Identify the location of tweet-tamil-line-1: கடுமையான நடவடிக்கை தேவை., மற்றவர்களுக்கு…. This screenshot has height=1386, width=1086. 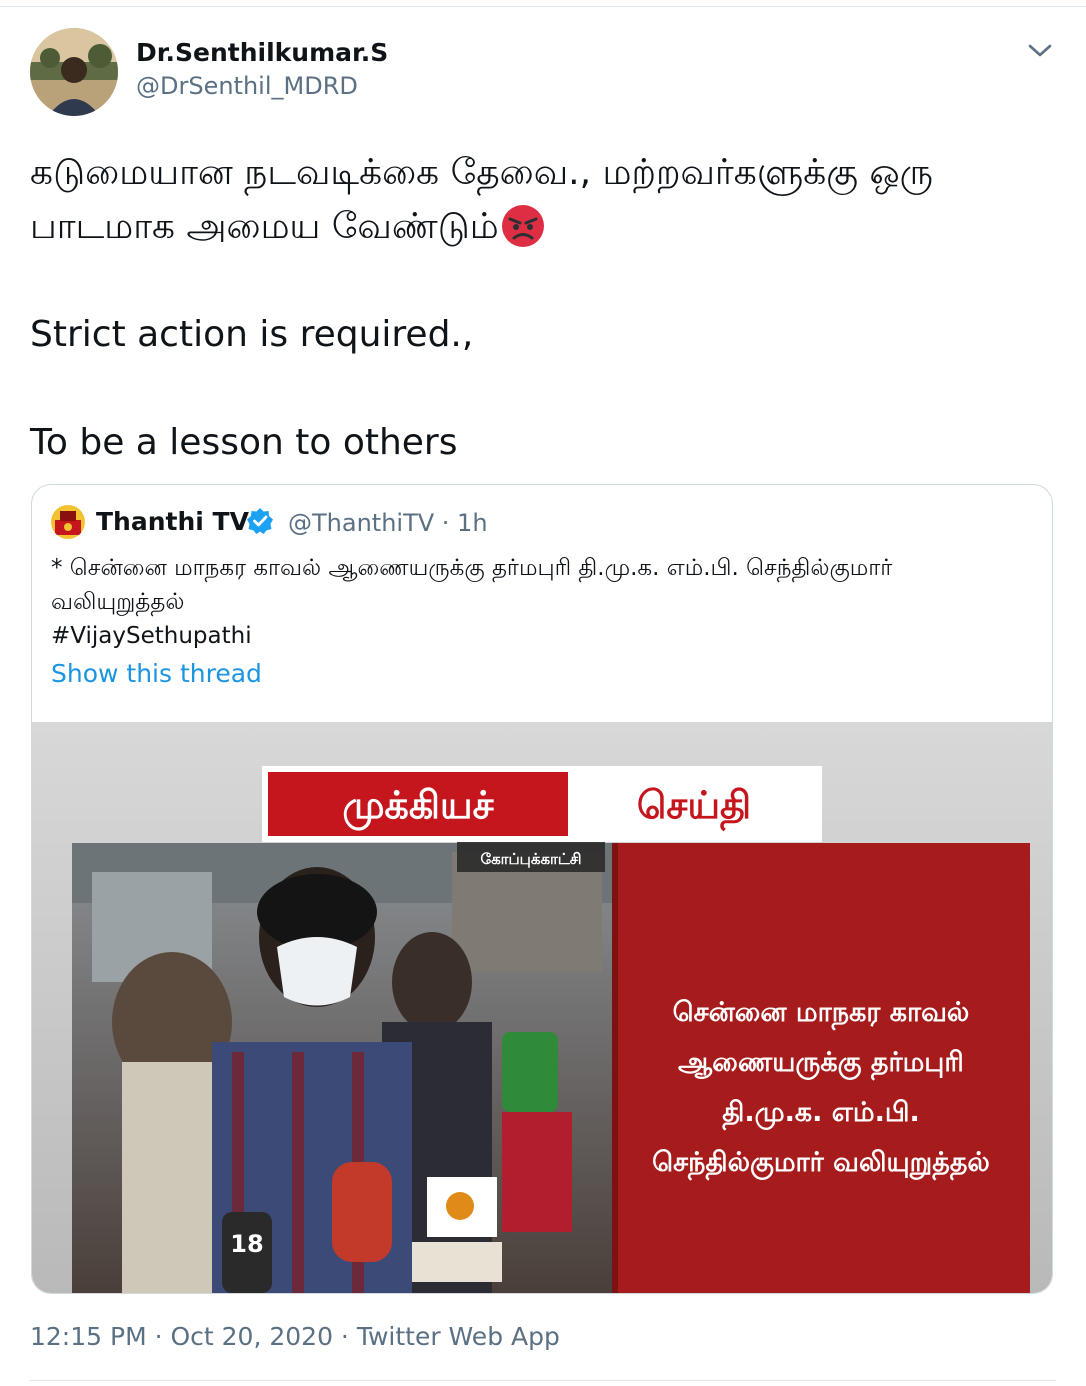
(481, 172).